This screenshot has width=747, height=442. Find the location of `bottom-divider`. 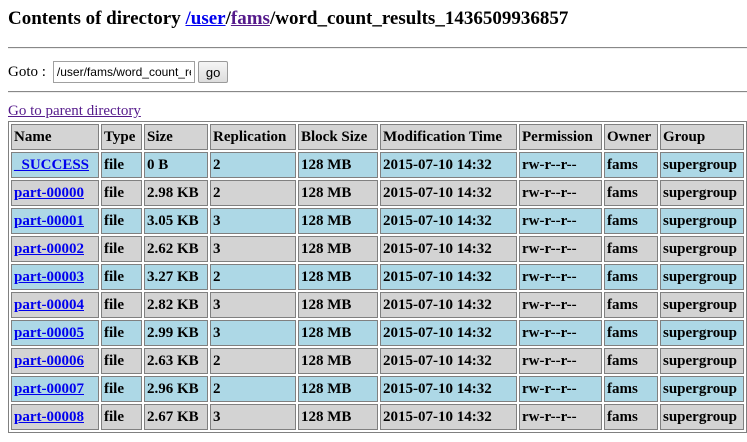

bottom-divider is located at coordinates (377, 92).